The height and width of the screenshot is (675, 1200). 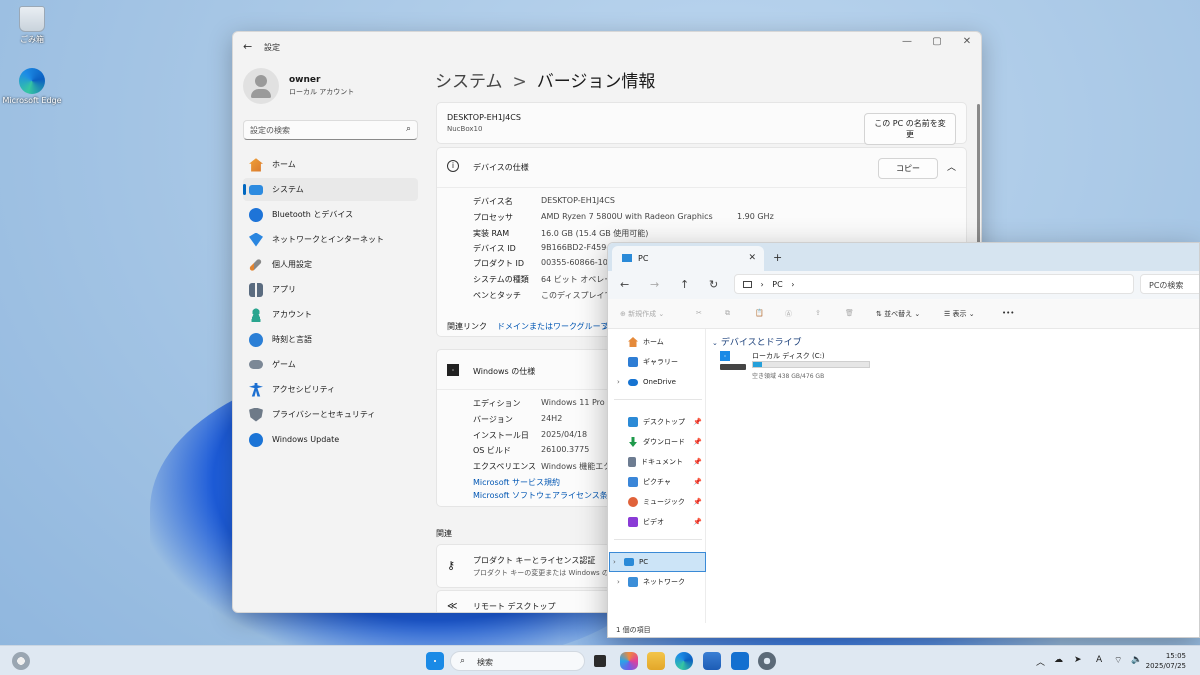 I want to click on windows-drive-icon, so click(x=734, y=362).